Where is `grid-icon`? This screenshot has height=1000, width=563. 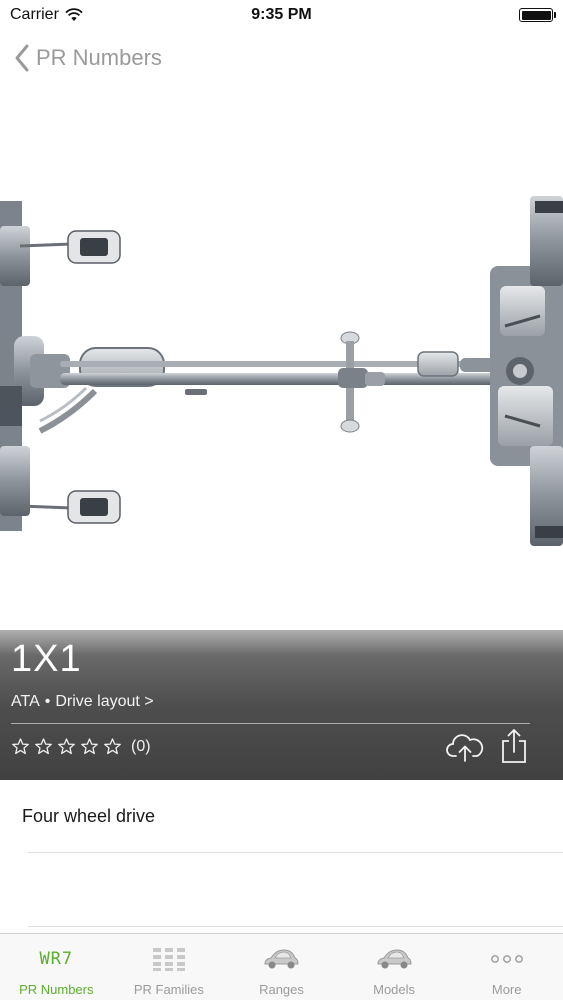 grid-icon is located at coordinates (169, 959).